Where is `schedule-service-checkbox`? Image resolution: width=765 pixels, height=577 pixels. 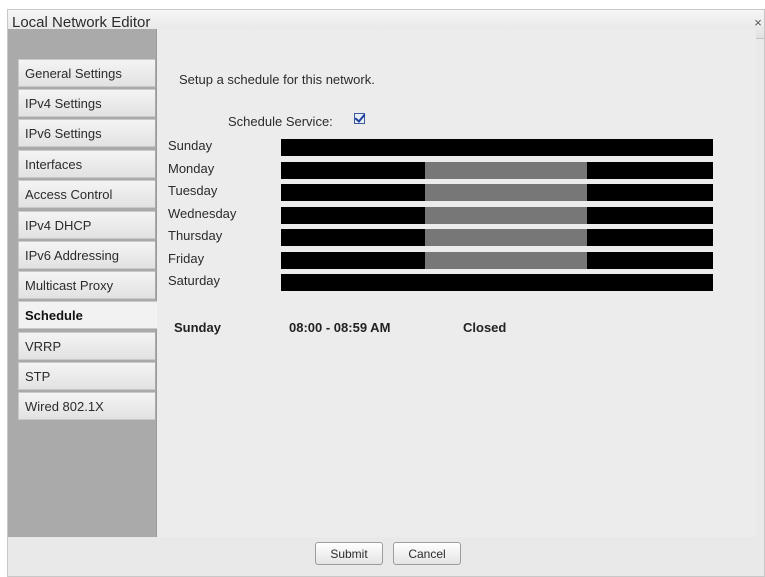 schedule-service-checkbox is located at coordinates (359, 118).